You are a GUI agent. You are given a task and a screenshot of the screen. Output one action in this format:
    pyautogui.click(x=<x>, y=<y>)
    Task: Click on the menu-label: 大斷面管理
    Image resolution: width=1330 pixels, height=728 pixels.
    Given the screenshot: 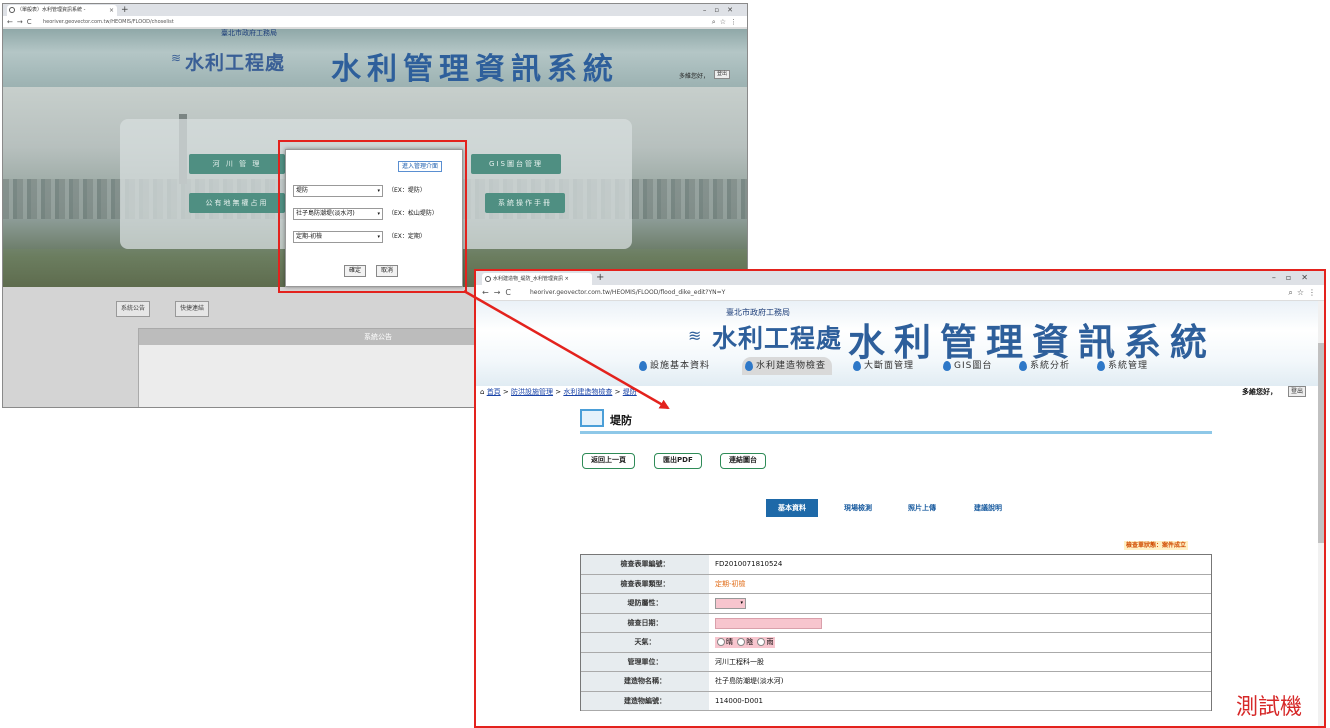 What is the action you would take?
    pyautogui.click(x=889, y=366)
    